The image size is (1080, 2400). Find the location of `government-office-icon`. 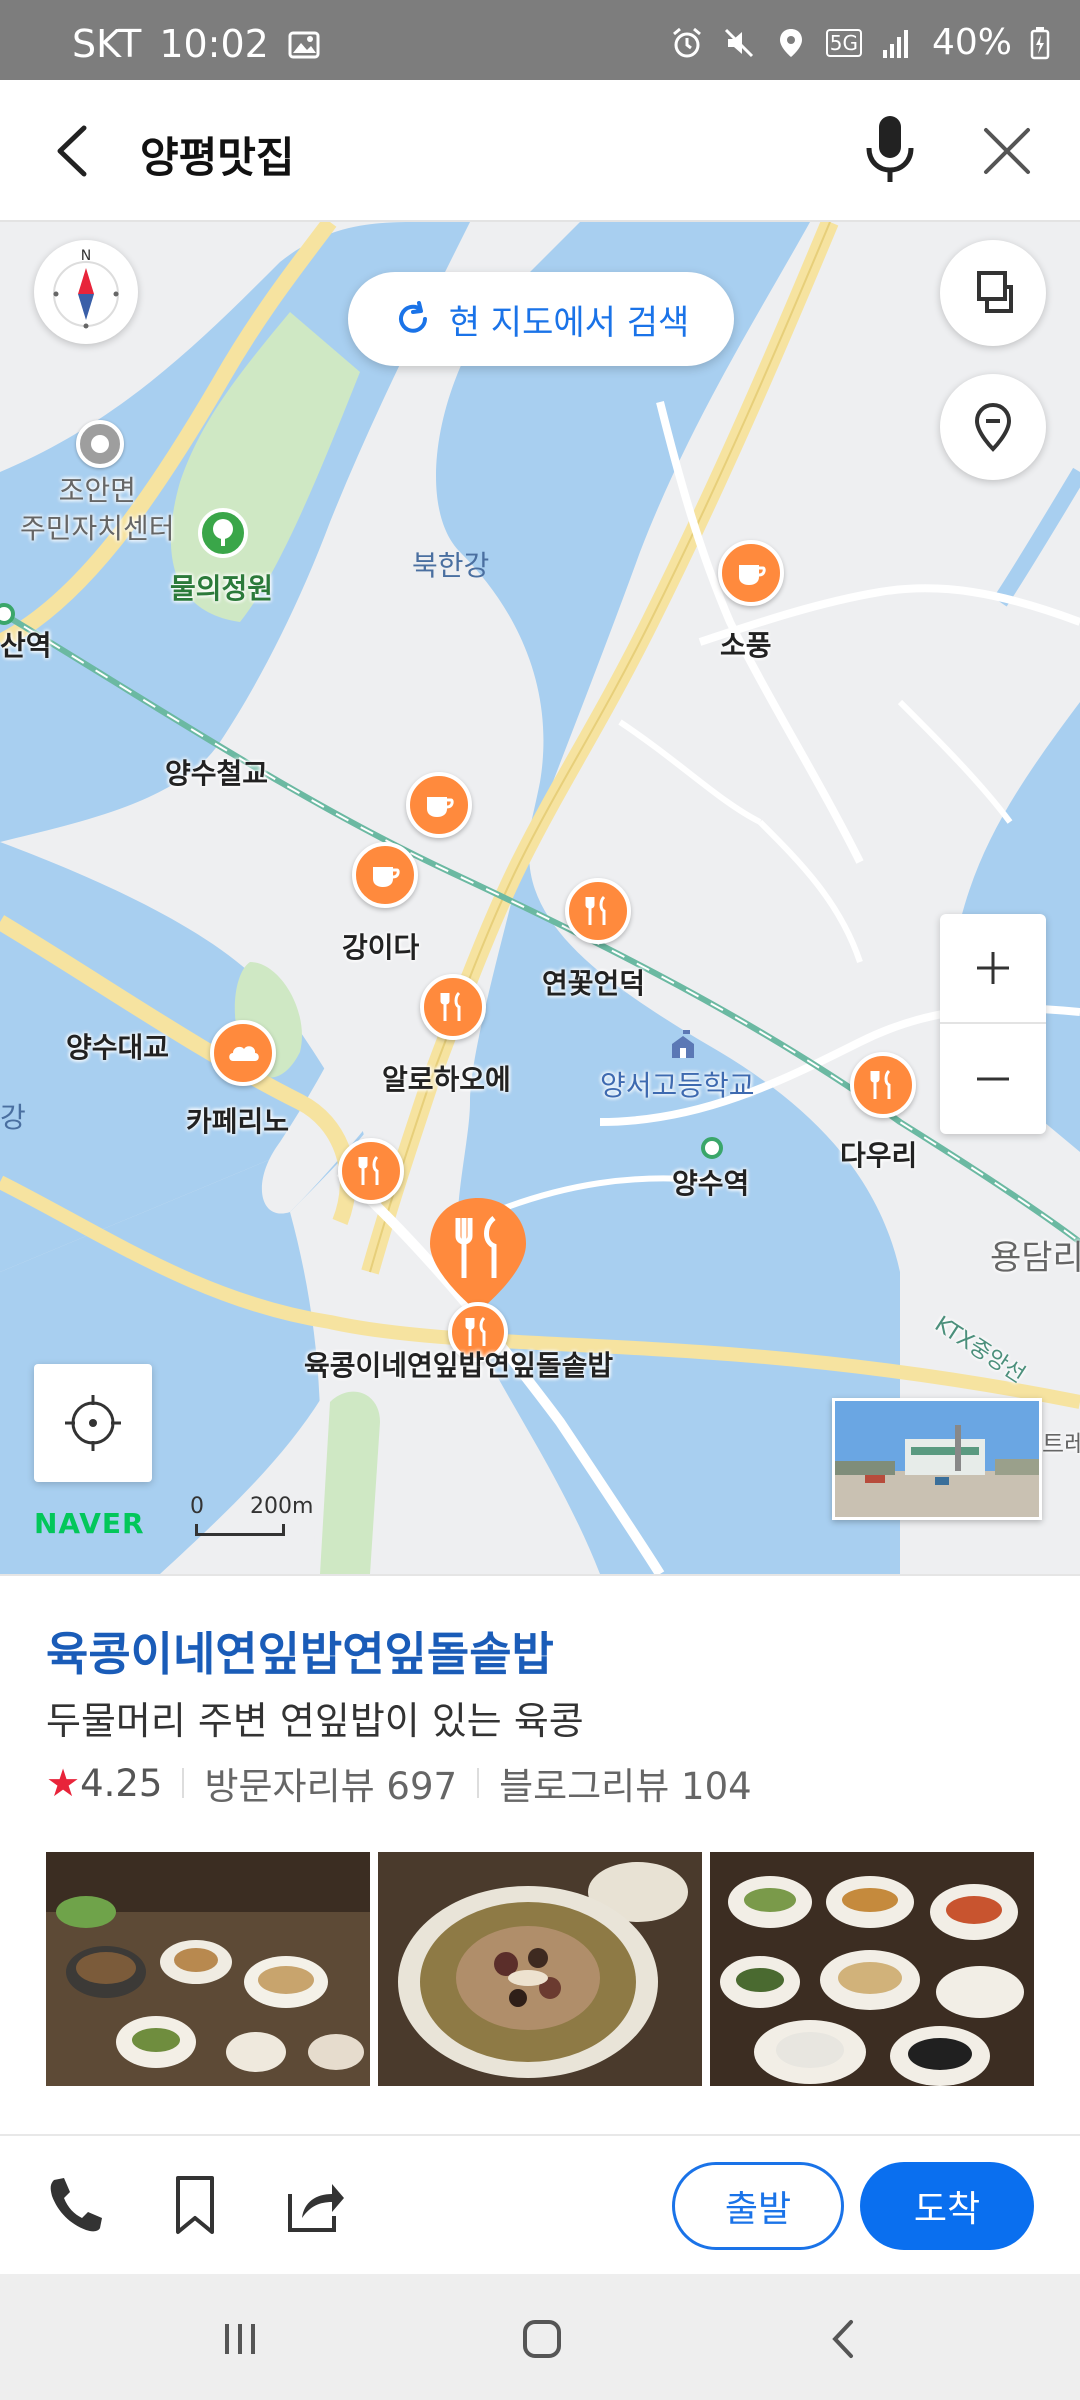

government-office-icon is located at coordinates (100, 444).